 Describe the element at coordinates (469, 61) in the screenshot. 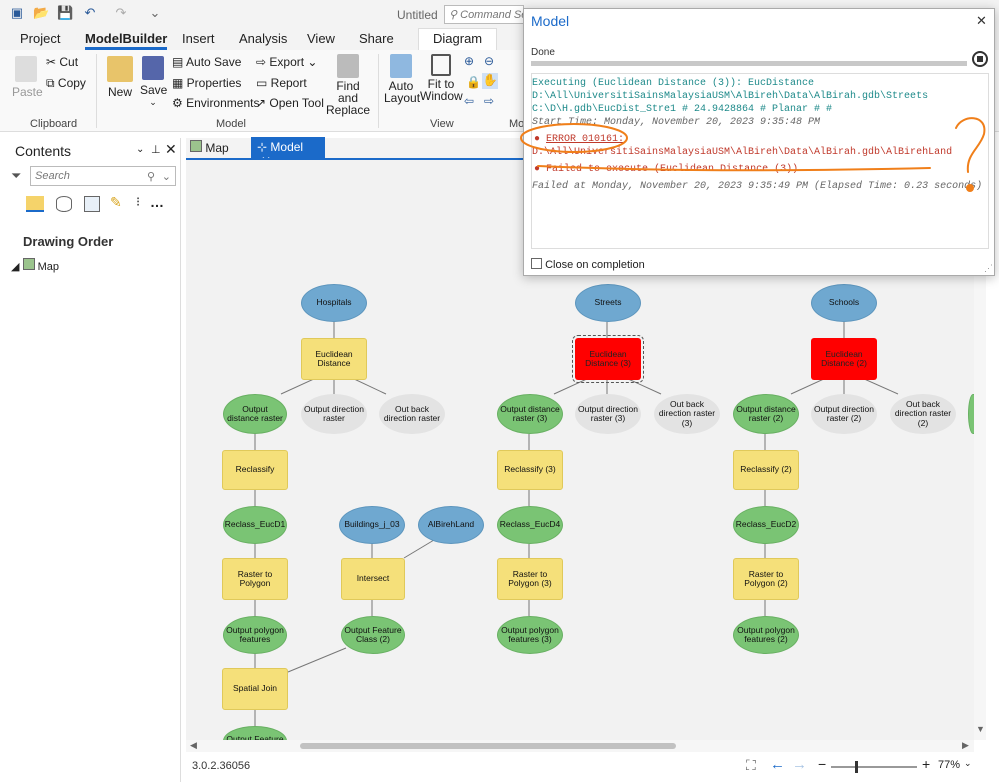

I see `zoom-in-icon: ⊕` at that location.